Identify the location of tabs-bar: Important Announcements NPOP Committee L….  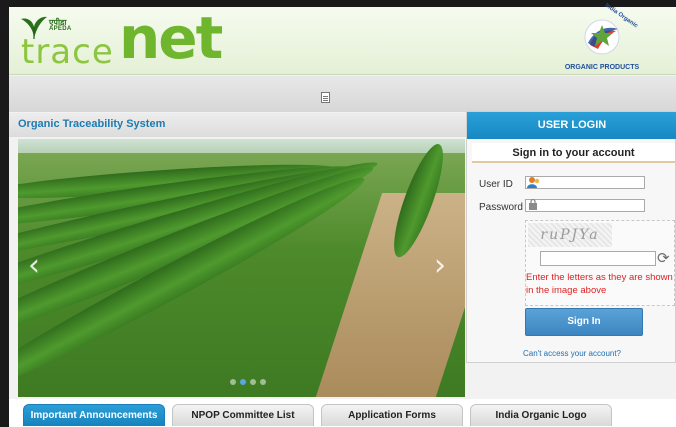
(342, 413).